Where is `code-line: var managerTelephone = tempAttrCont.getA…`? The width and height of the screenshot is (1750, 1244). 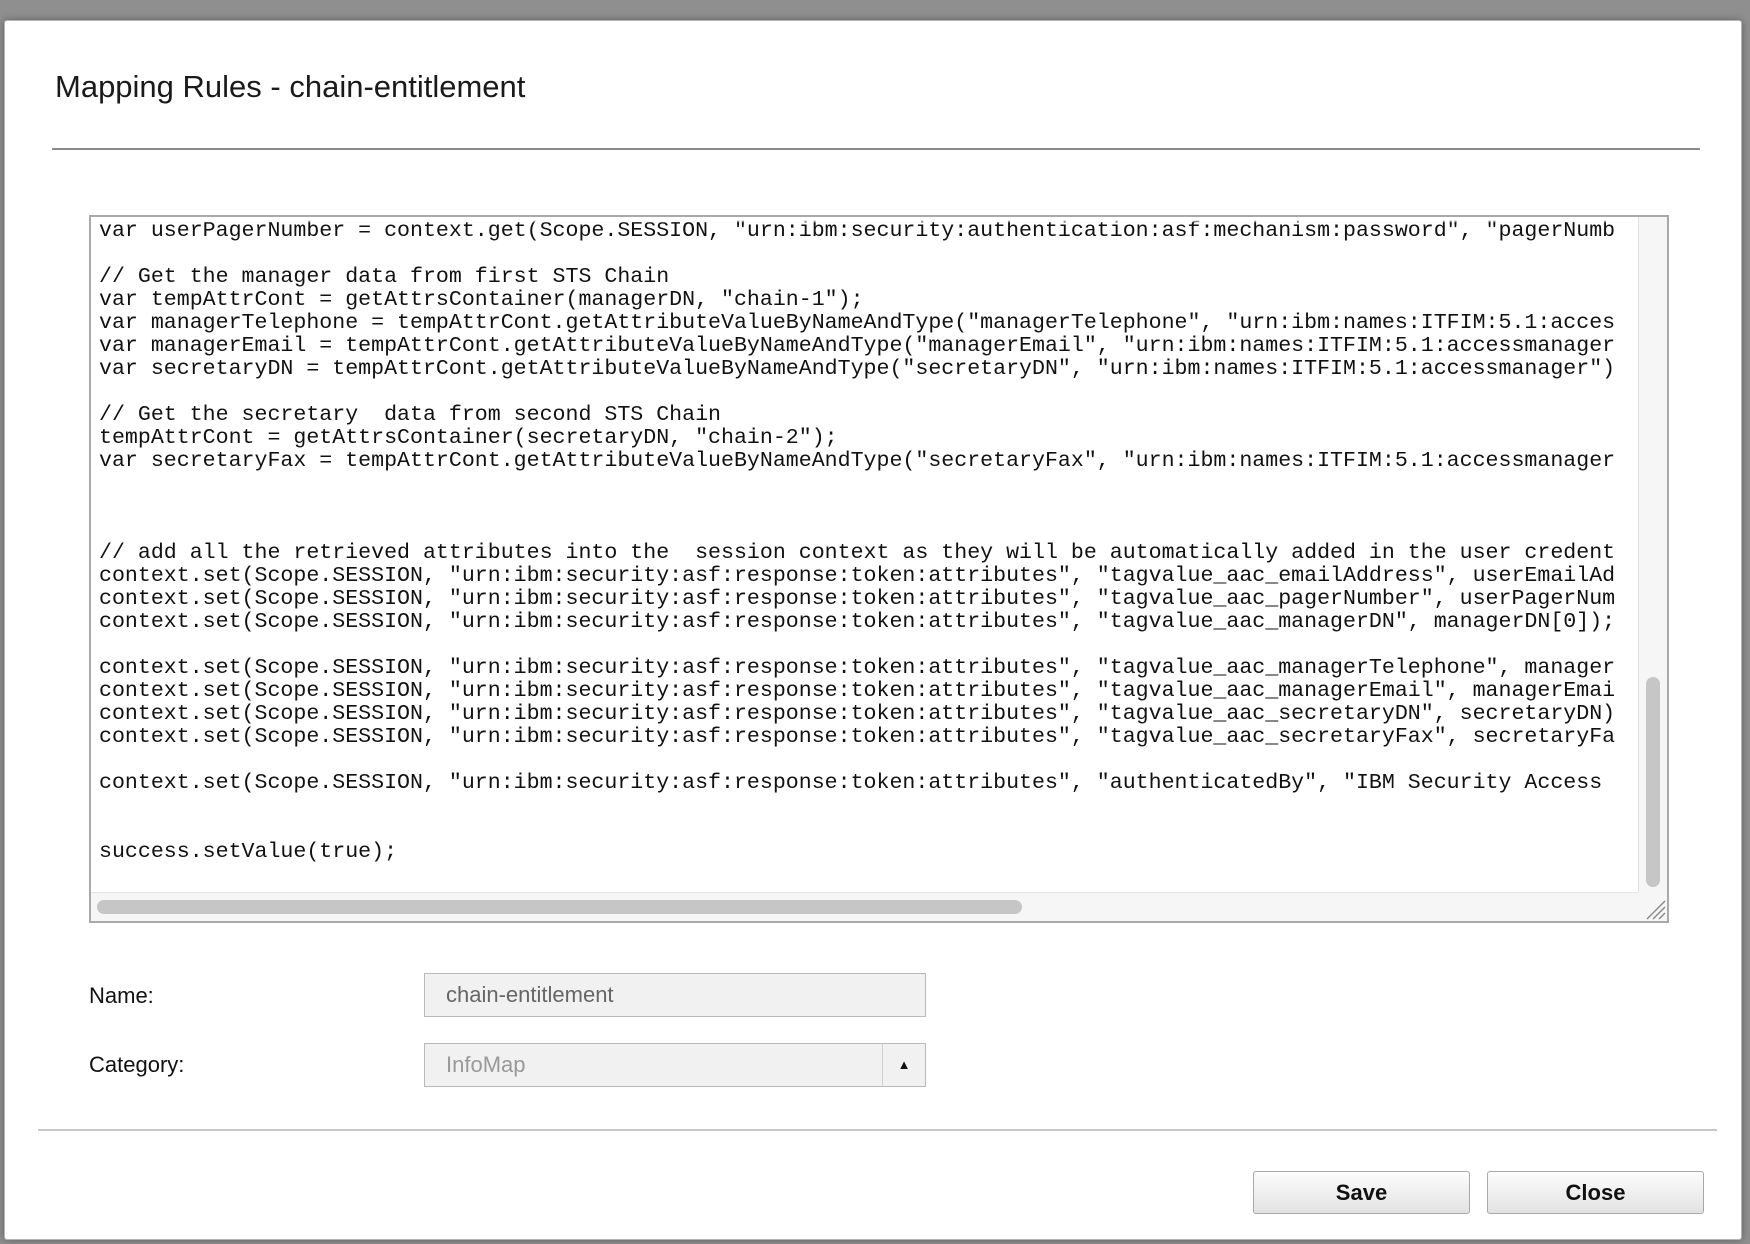 code-line: var managerTelephone = tempAttrCont.getA… is located at coordinates (857, 323).